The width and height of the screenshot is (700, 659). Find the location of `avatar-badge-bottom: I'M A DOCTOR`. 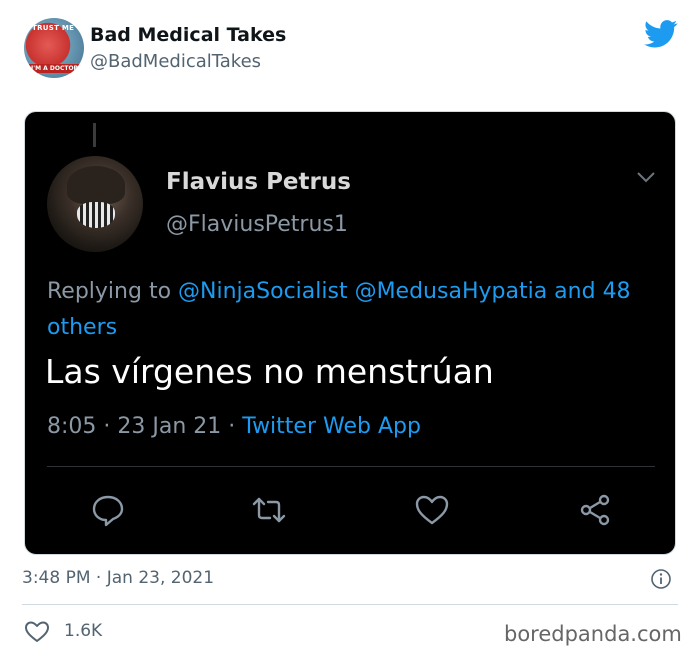

avatar-badge-bottom: I'M A DOCTOR is located at coordinates (55, 68).